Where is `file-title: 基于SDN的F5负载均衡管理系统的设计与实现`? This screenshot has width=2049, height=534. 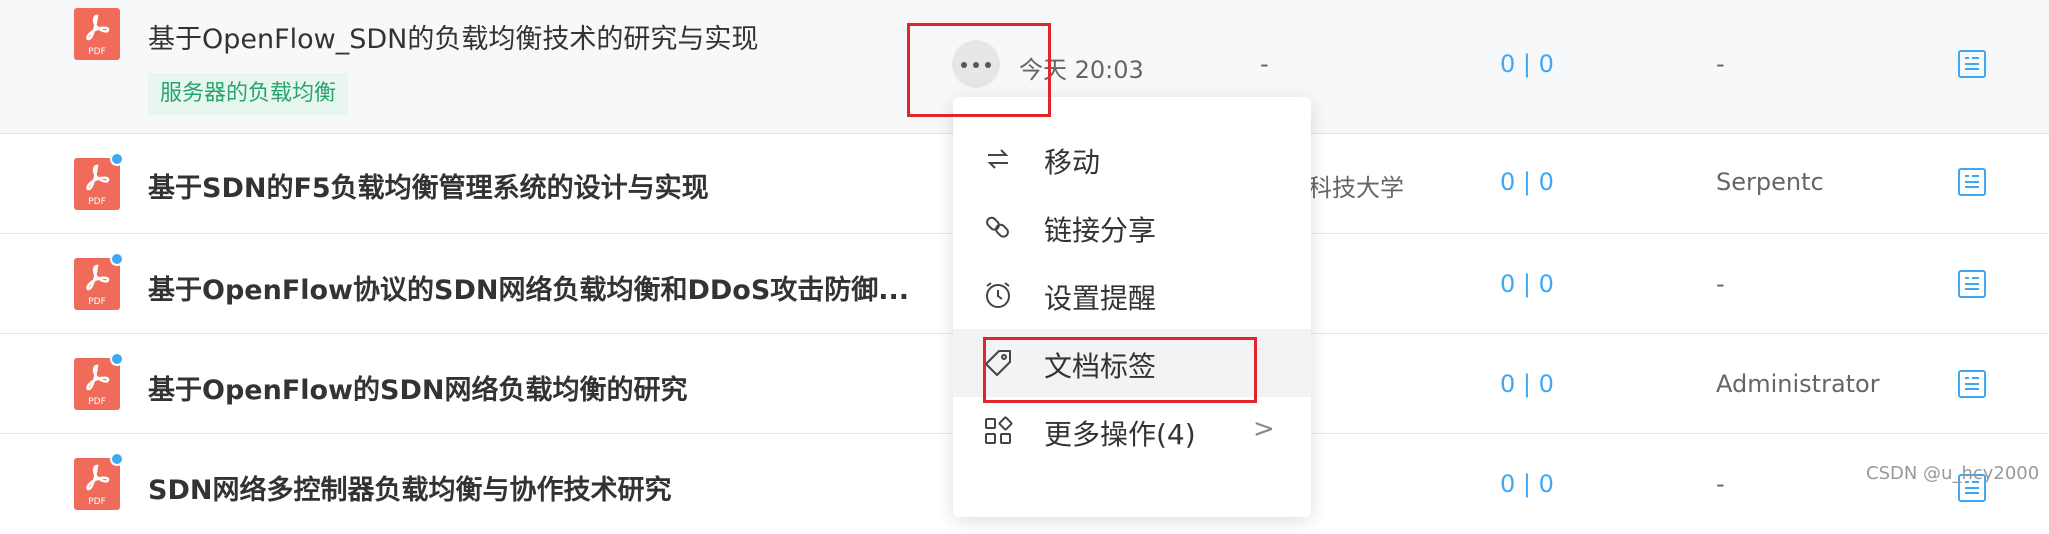 file-title: 基于SDN的F5负载均衡管理系统的设计与实现 is located at coordinates (428, 185).